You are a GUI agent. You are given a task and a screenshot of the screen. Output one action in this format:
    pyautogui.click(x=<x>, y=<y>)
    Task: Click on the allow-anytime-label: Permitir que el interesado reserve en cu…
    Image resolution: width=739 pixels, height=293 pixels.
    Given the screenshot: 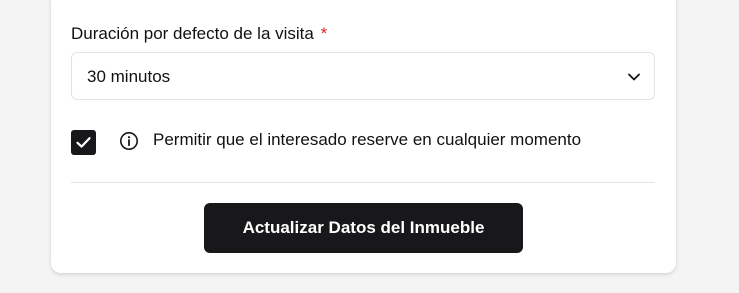 What is the action you would take?
    pyautogui.click(x=367, y=140)
    